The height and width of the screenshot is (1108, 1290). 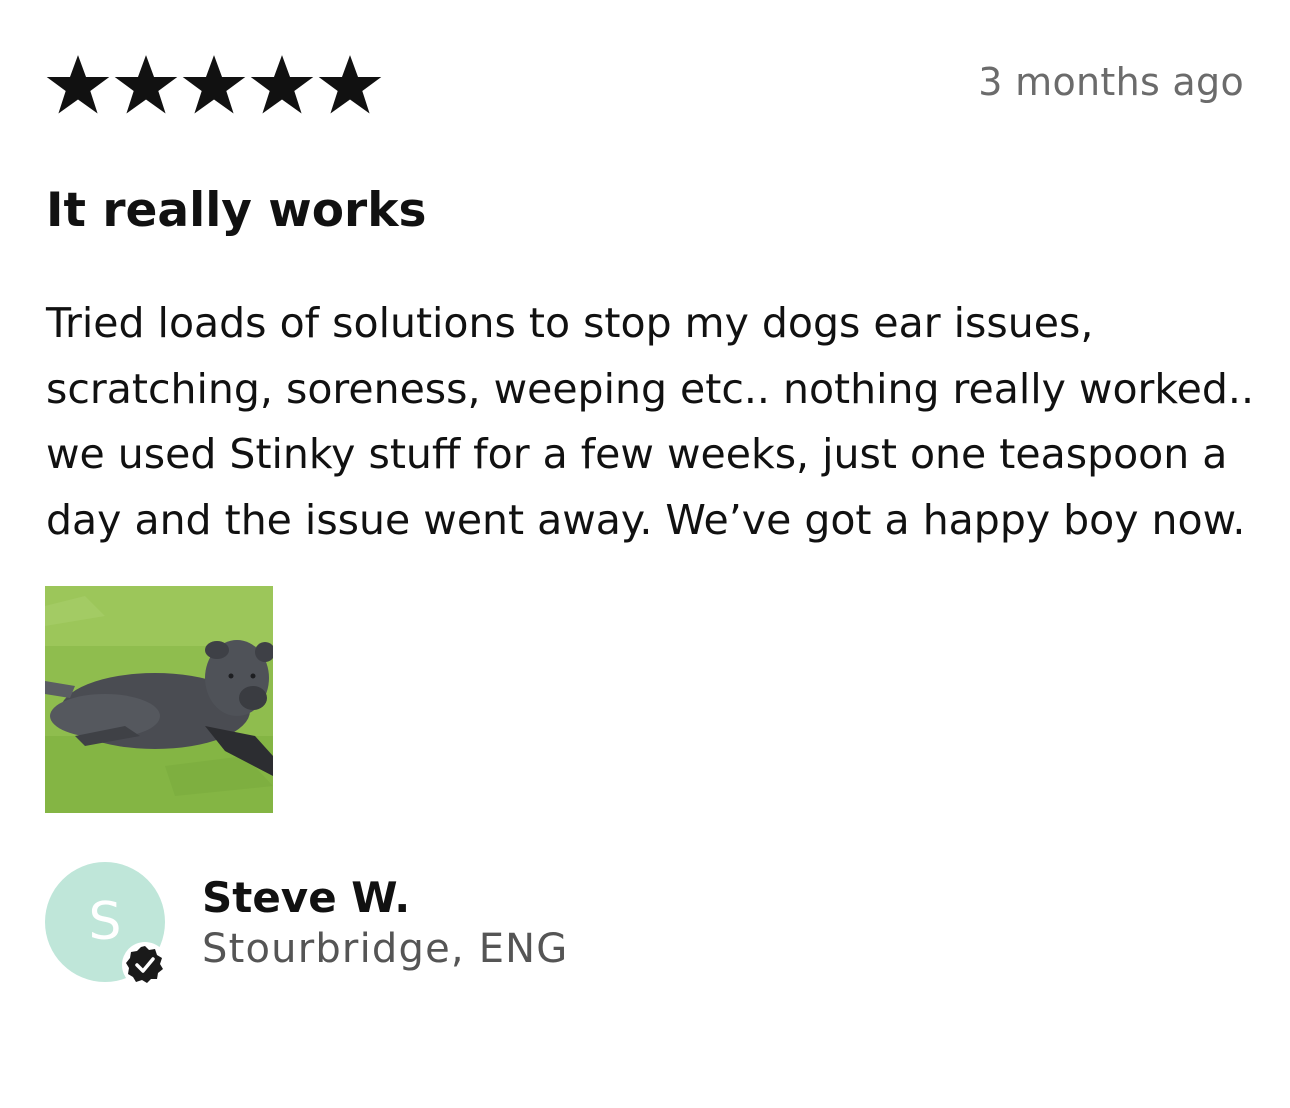 I want to click on author-location: Stourbridge, ENG, so click(x=385, y=949).